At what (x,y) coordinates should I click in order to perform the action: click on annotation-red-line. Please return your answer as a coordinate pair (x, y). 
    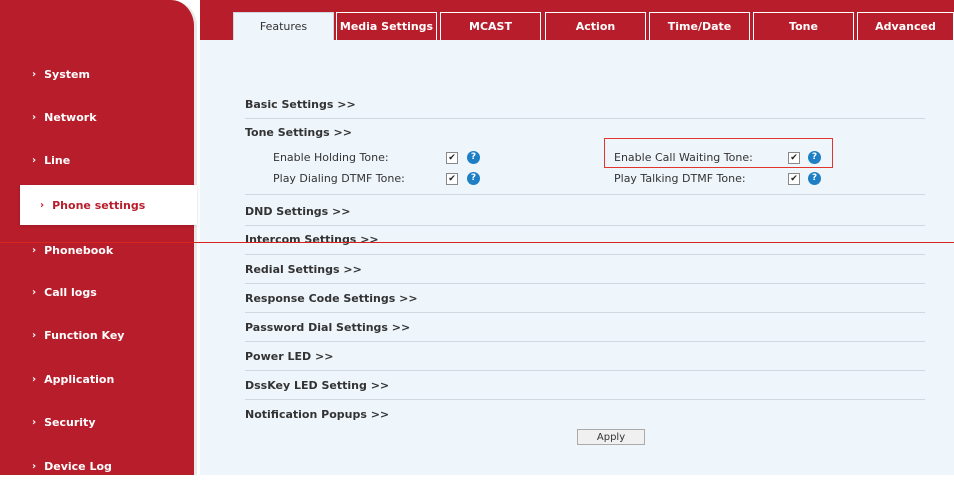
    Looking at the image, I should click on (477, 242).